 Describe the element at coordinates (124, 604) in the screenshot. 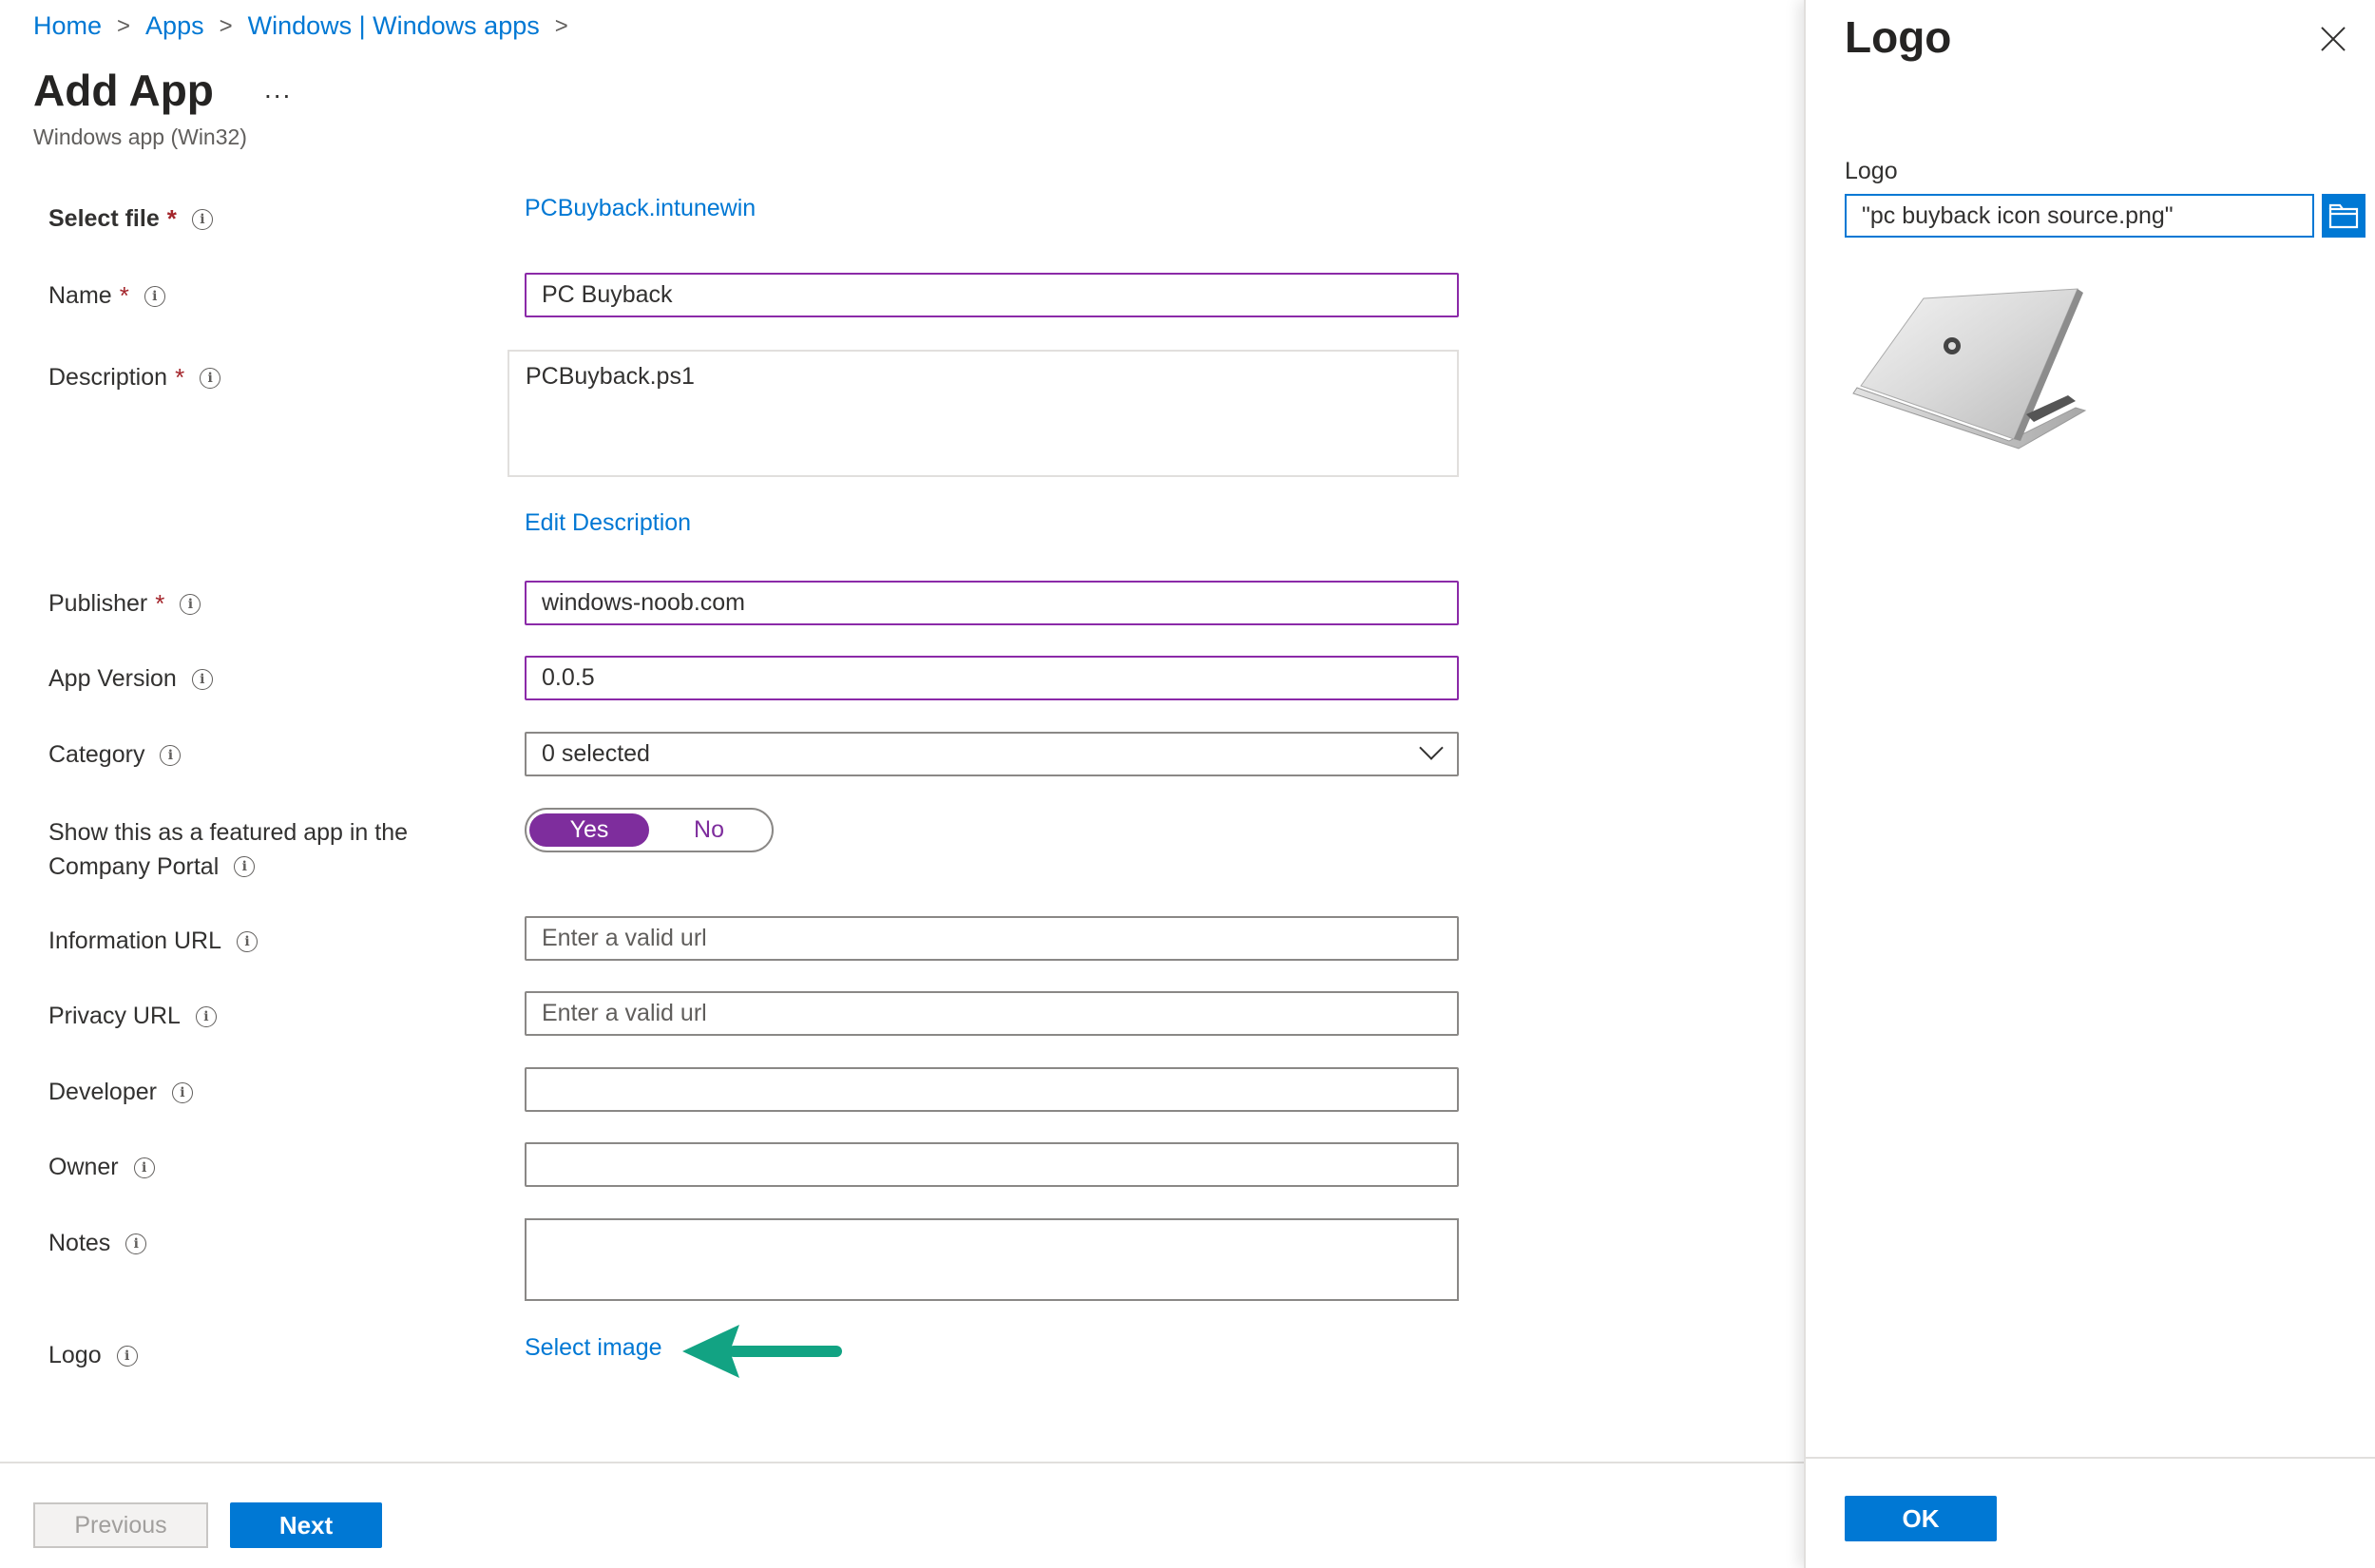

I see `publisher-label: Publisher * i` at that location.